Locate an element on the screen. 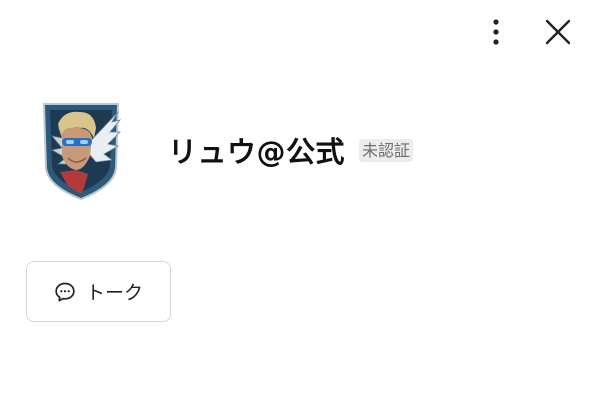  talk-button: トーク is located at coordinates (98, 291).